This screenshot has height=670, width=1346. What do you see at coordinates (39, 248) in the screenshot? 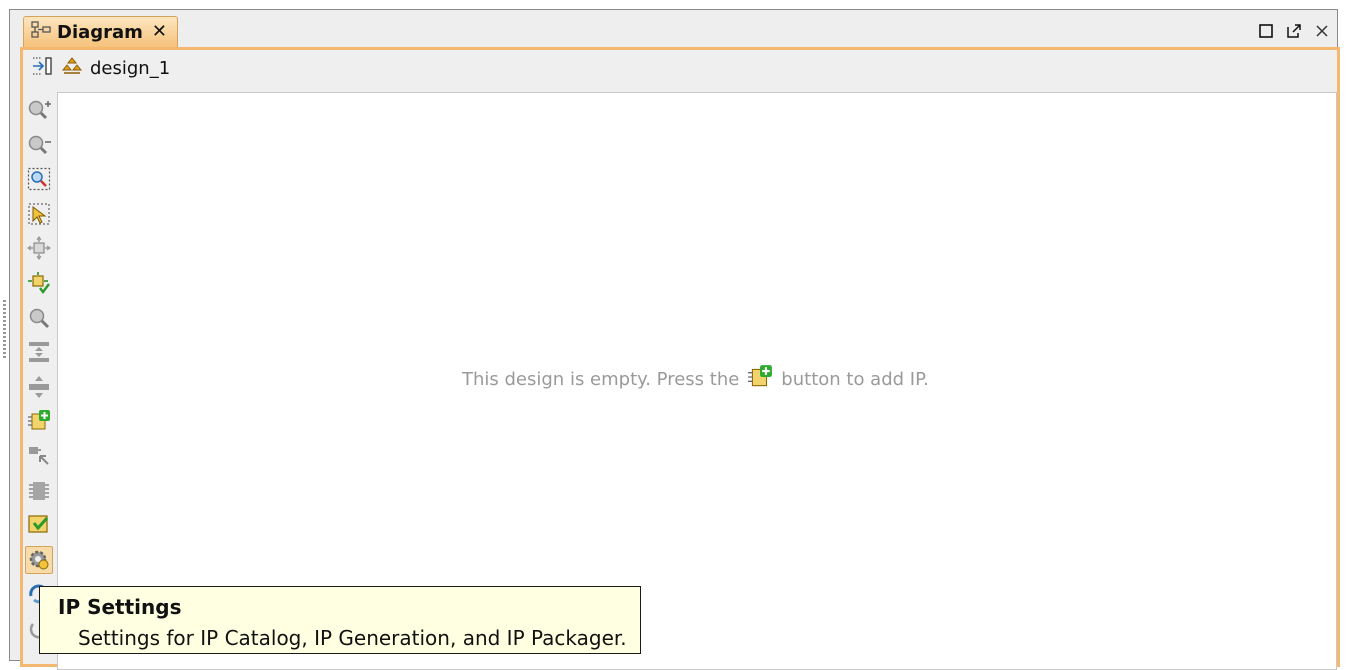
I see `fit-selection-icon` at bounding box center [39, 248].